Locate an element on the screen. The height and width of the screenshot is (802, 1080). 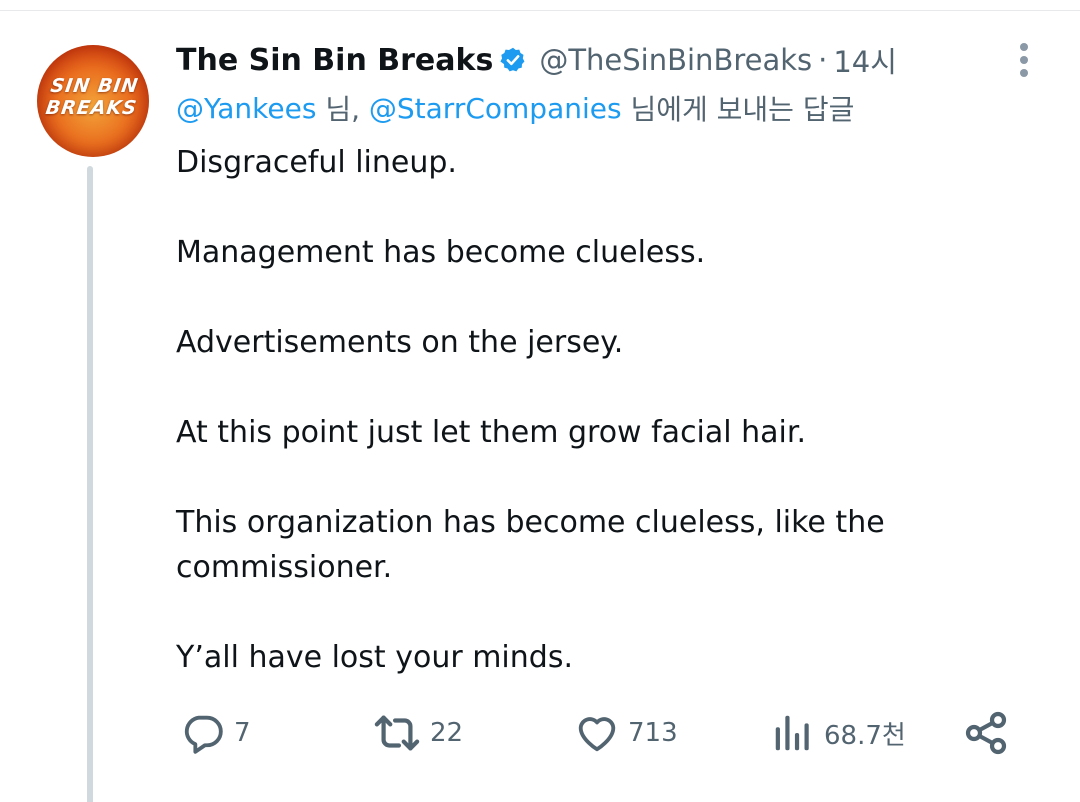
views-button: 68.7천 is located at coordinates (838, 733).